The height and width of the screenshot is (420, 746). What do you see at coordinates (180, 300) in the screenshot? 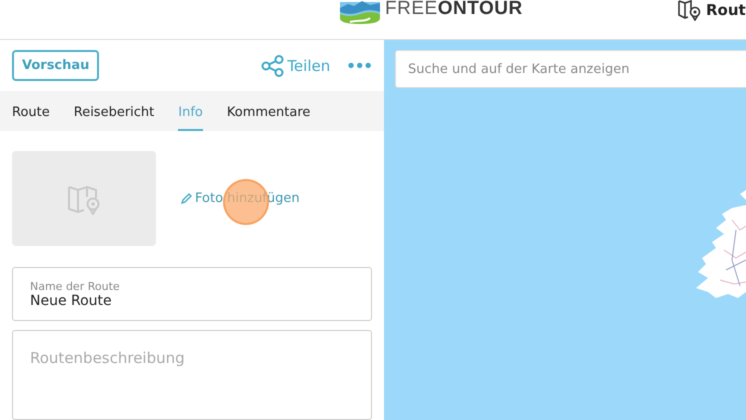
I see `route-name-field: Neue Route` at bounding box center [180, 300].